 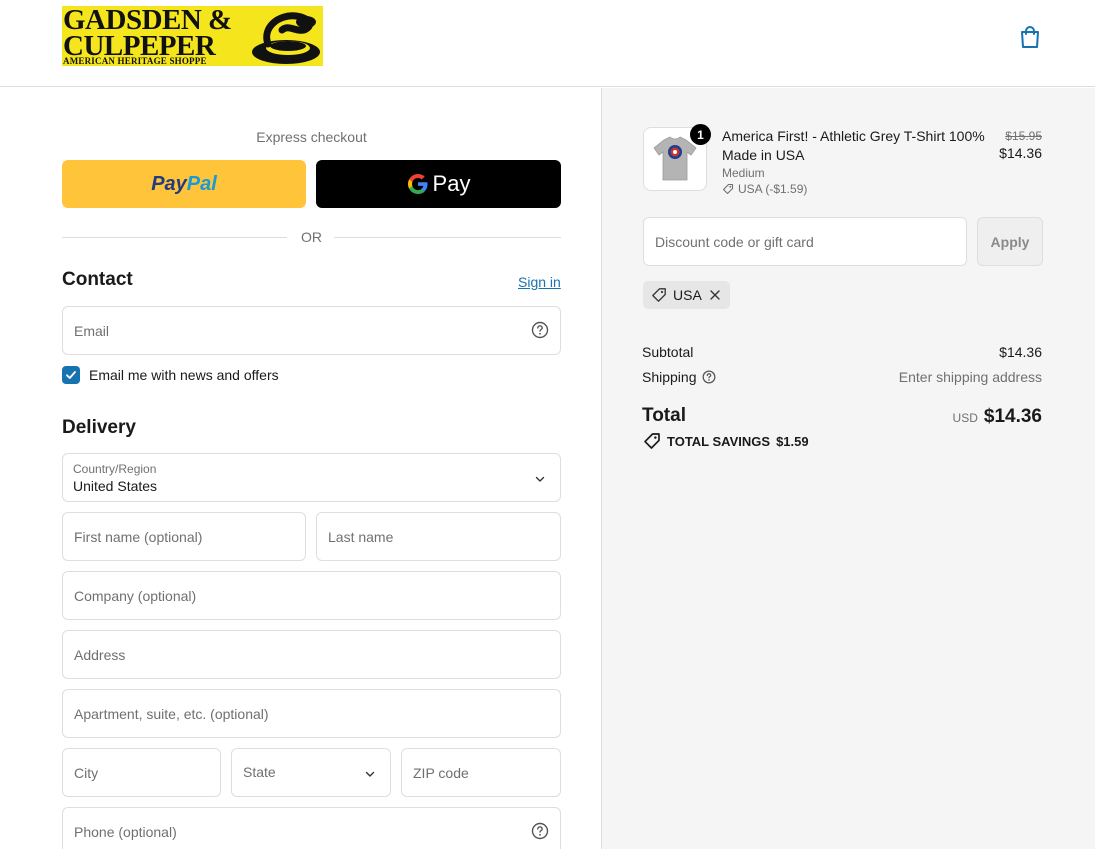 I want to click on sign-in-link: Sign in, so click(x=539, y=282).